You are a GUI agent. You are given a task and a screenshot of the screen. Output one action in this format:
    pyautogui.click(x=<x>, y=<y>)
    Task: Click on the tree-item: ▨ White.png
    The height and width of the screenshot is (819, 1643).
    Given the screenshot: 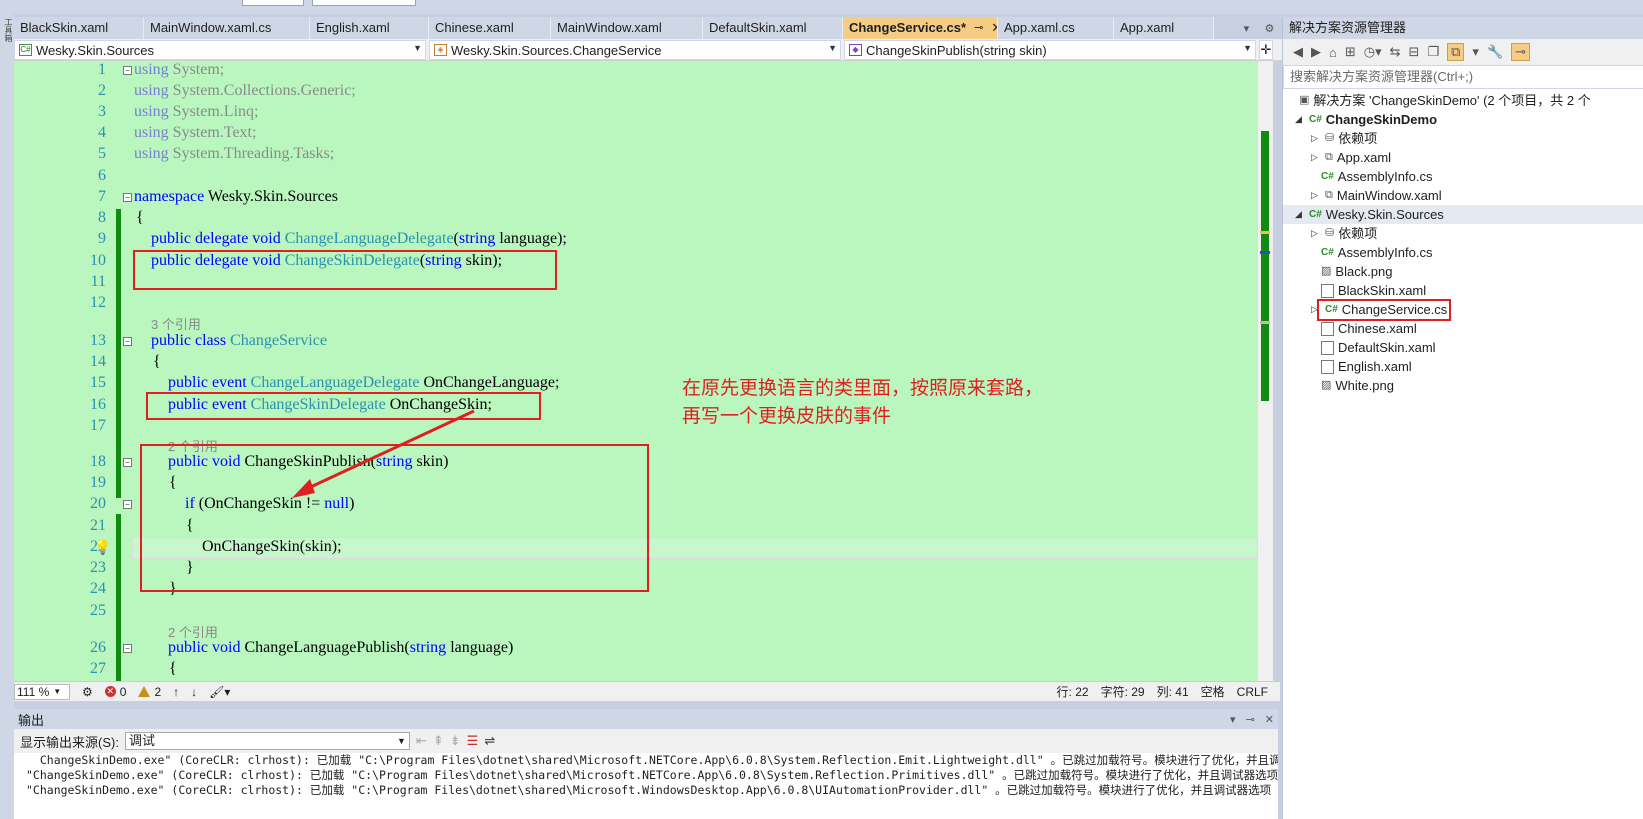 What is the action you would take?
    pyautogui.click(x=1357, y=385)
    